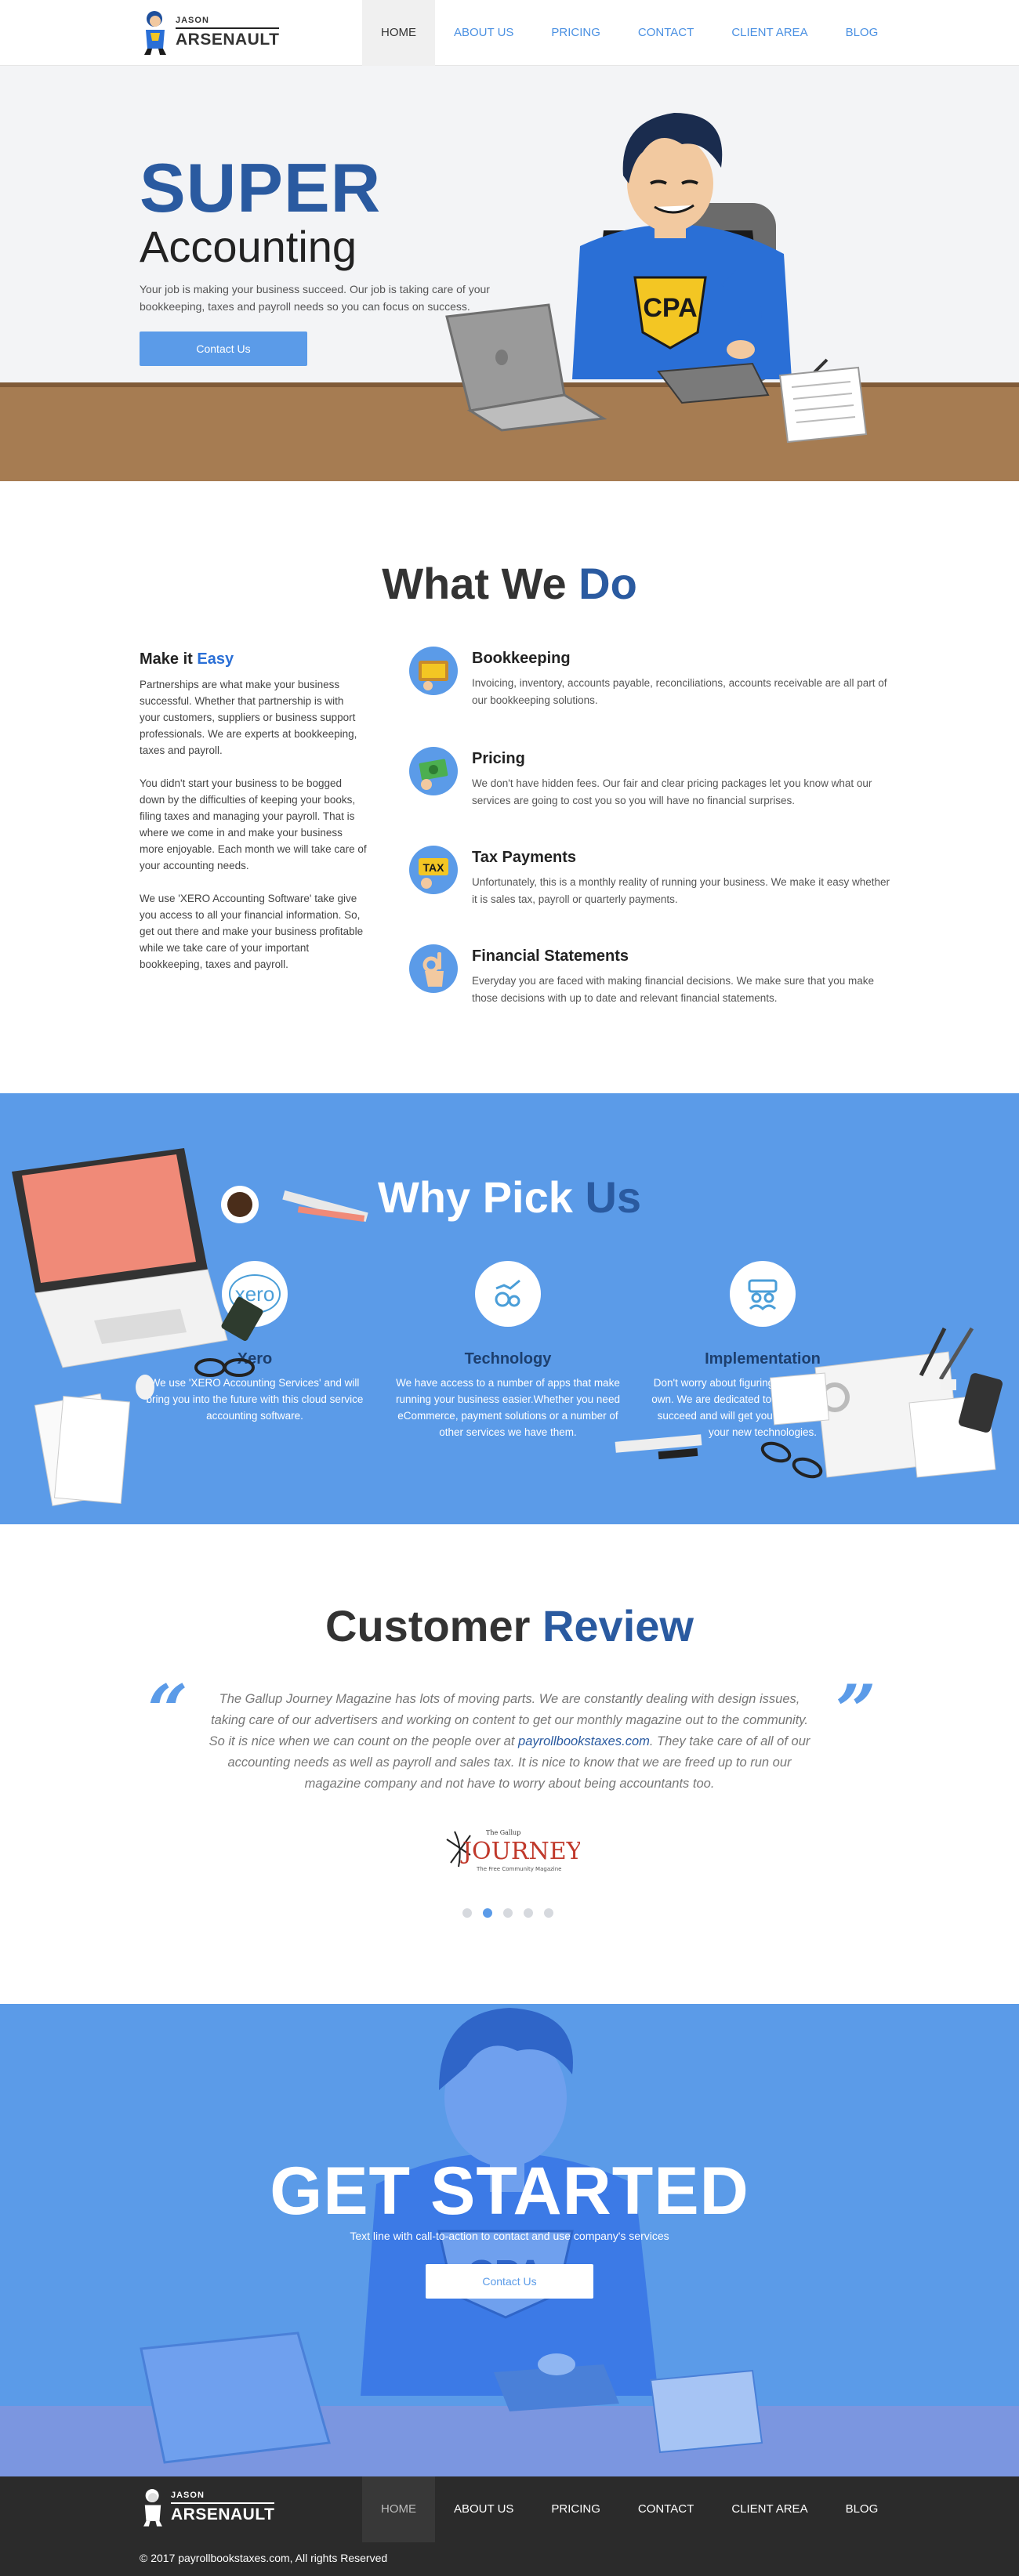 This screenshot has width=1019, height=2576. I want to click on nav-home: HOME, so click(398, 33).